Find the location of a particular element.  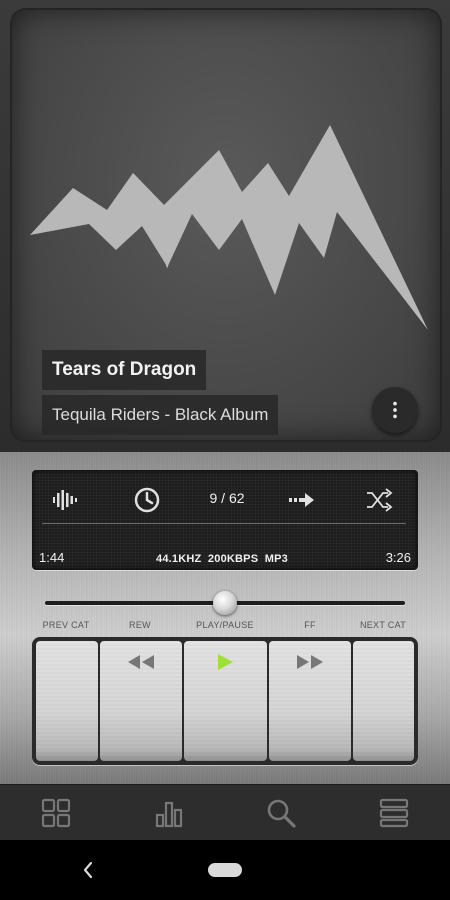

more-options-button is located at coordinates (395, 410).